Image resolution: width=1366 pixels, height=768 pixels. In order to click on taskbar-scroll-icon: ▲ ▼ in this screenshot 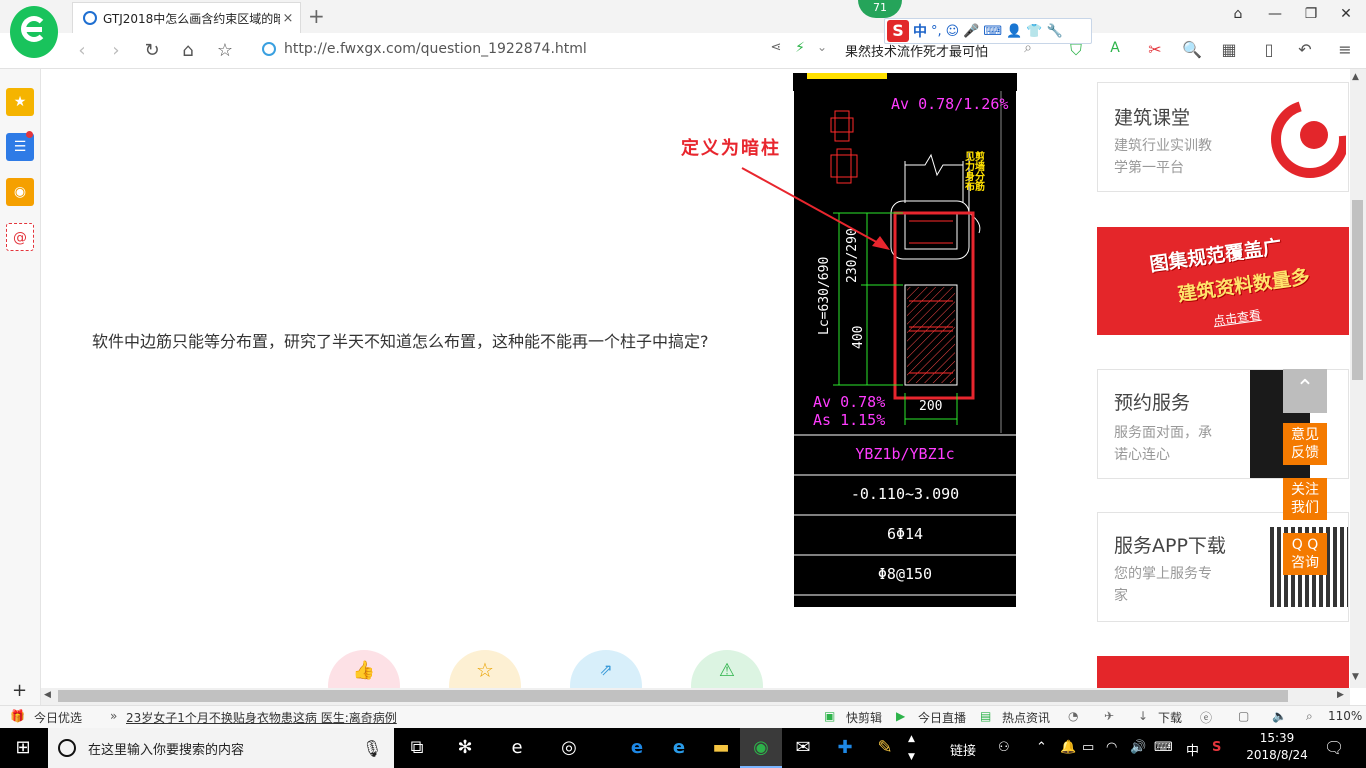, I will do `click(911, 748)`.